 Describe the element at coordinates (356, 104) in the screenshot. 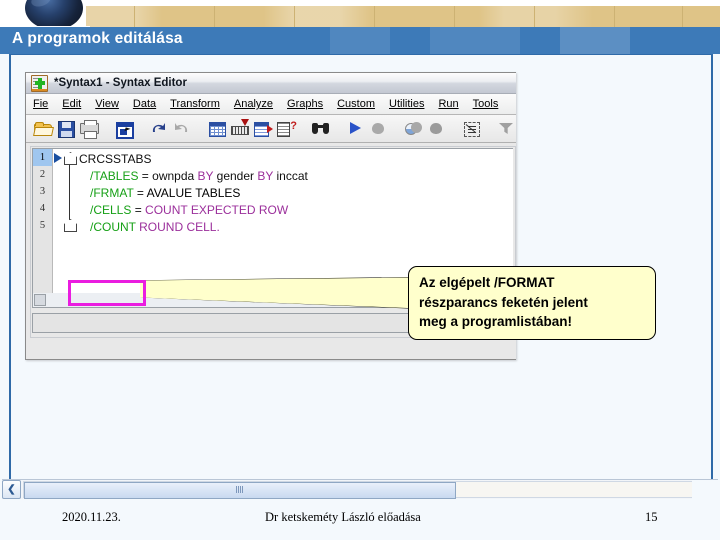

I see `menu-custom: Custom` at that location.